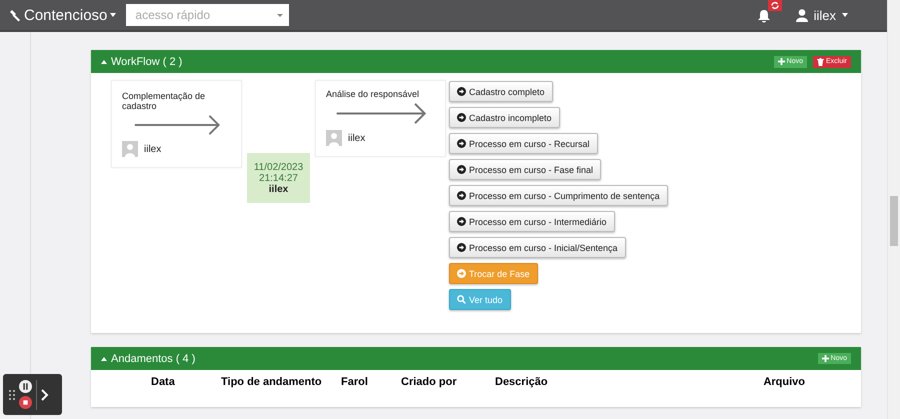 Image resolution: width=900 pixels, height=419 pixels. Describe the element at coordinates (25, 386) in the screenshot. I see `pause-icon` at that location.